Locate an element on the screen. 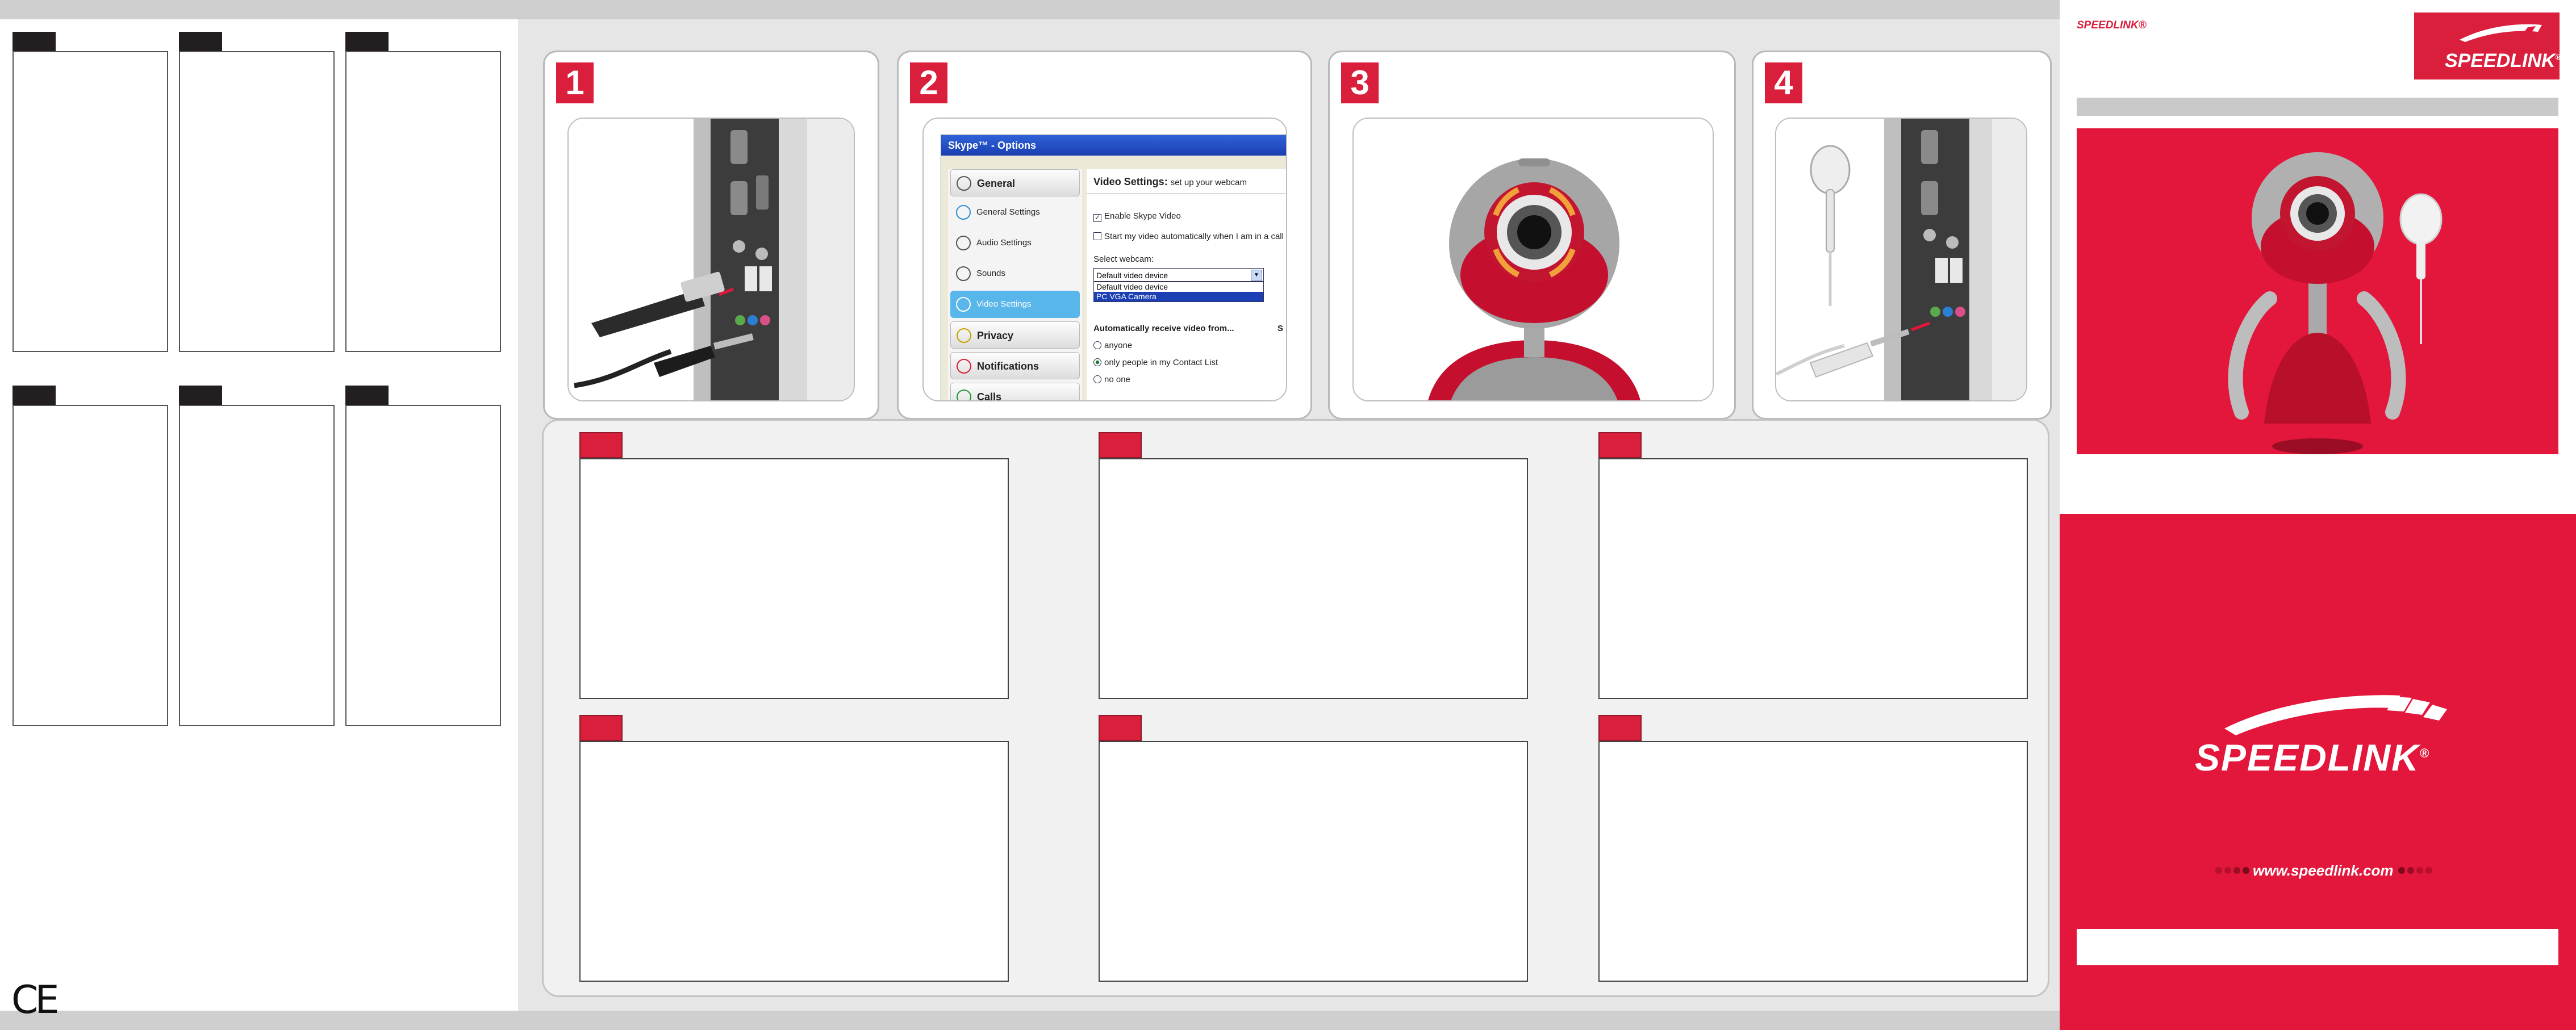 The image size is (2576, 1030). website-link: www.speedlink.com is located at coordinates (2323, 871).